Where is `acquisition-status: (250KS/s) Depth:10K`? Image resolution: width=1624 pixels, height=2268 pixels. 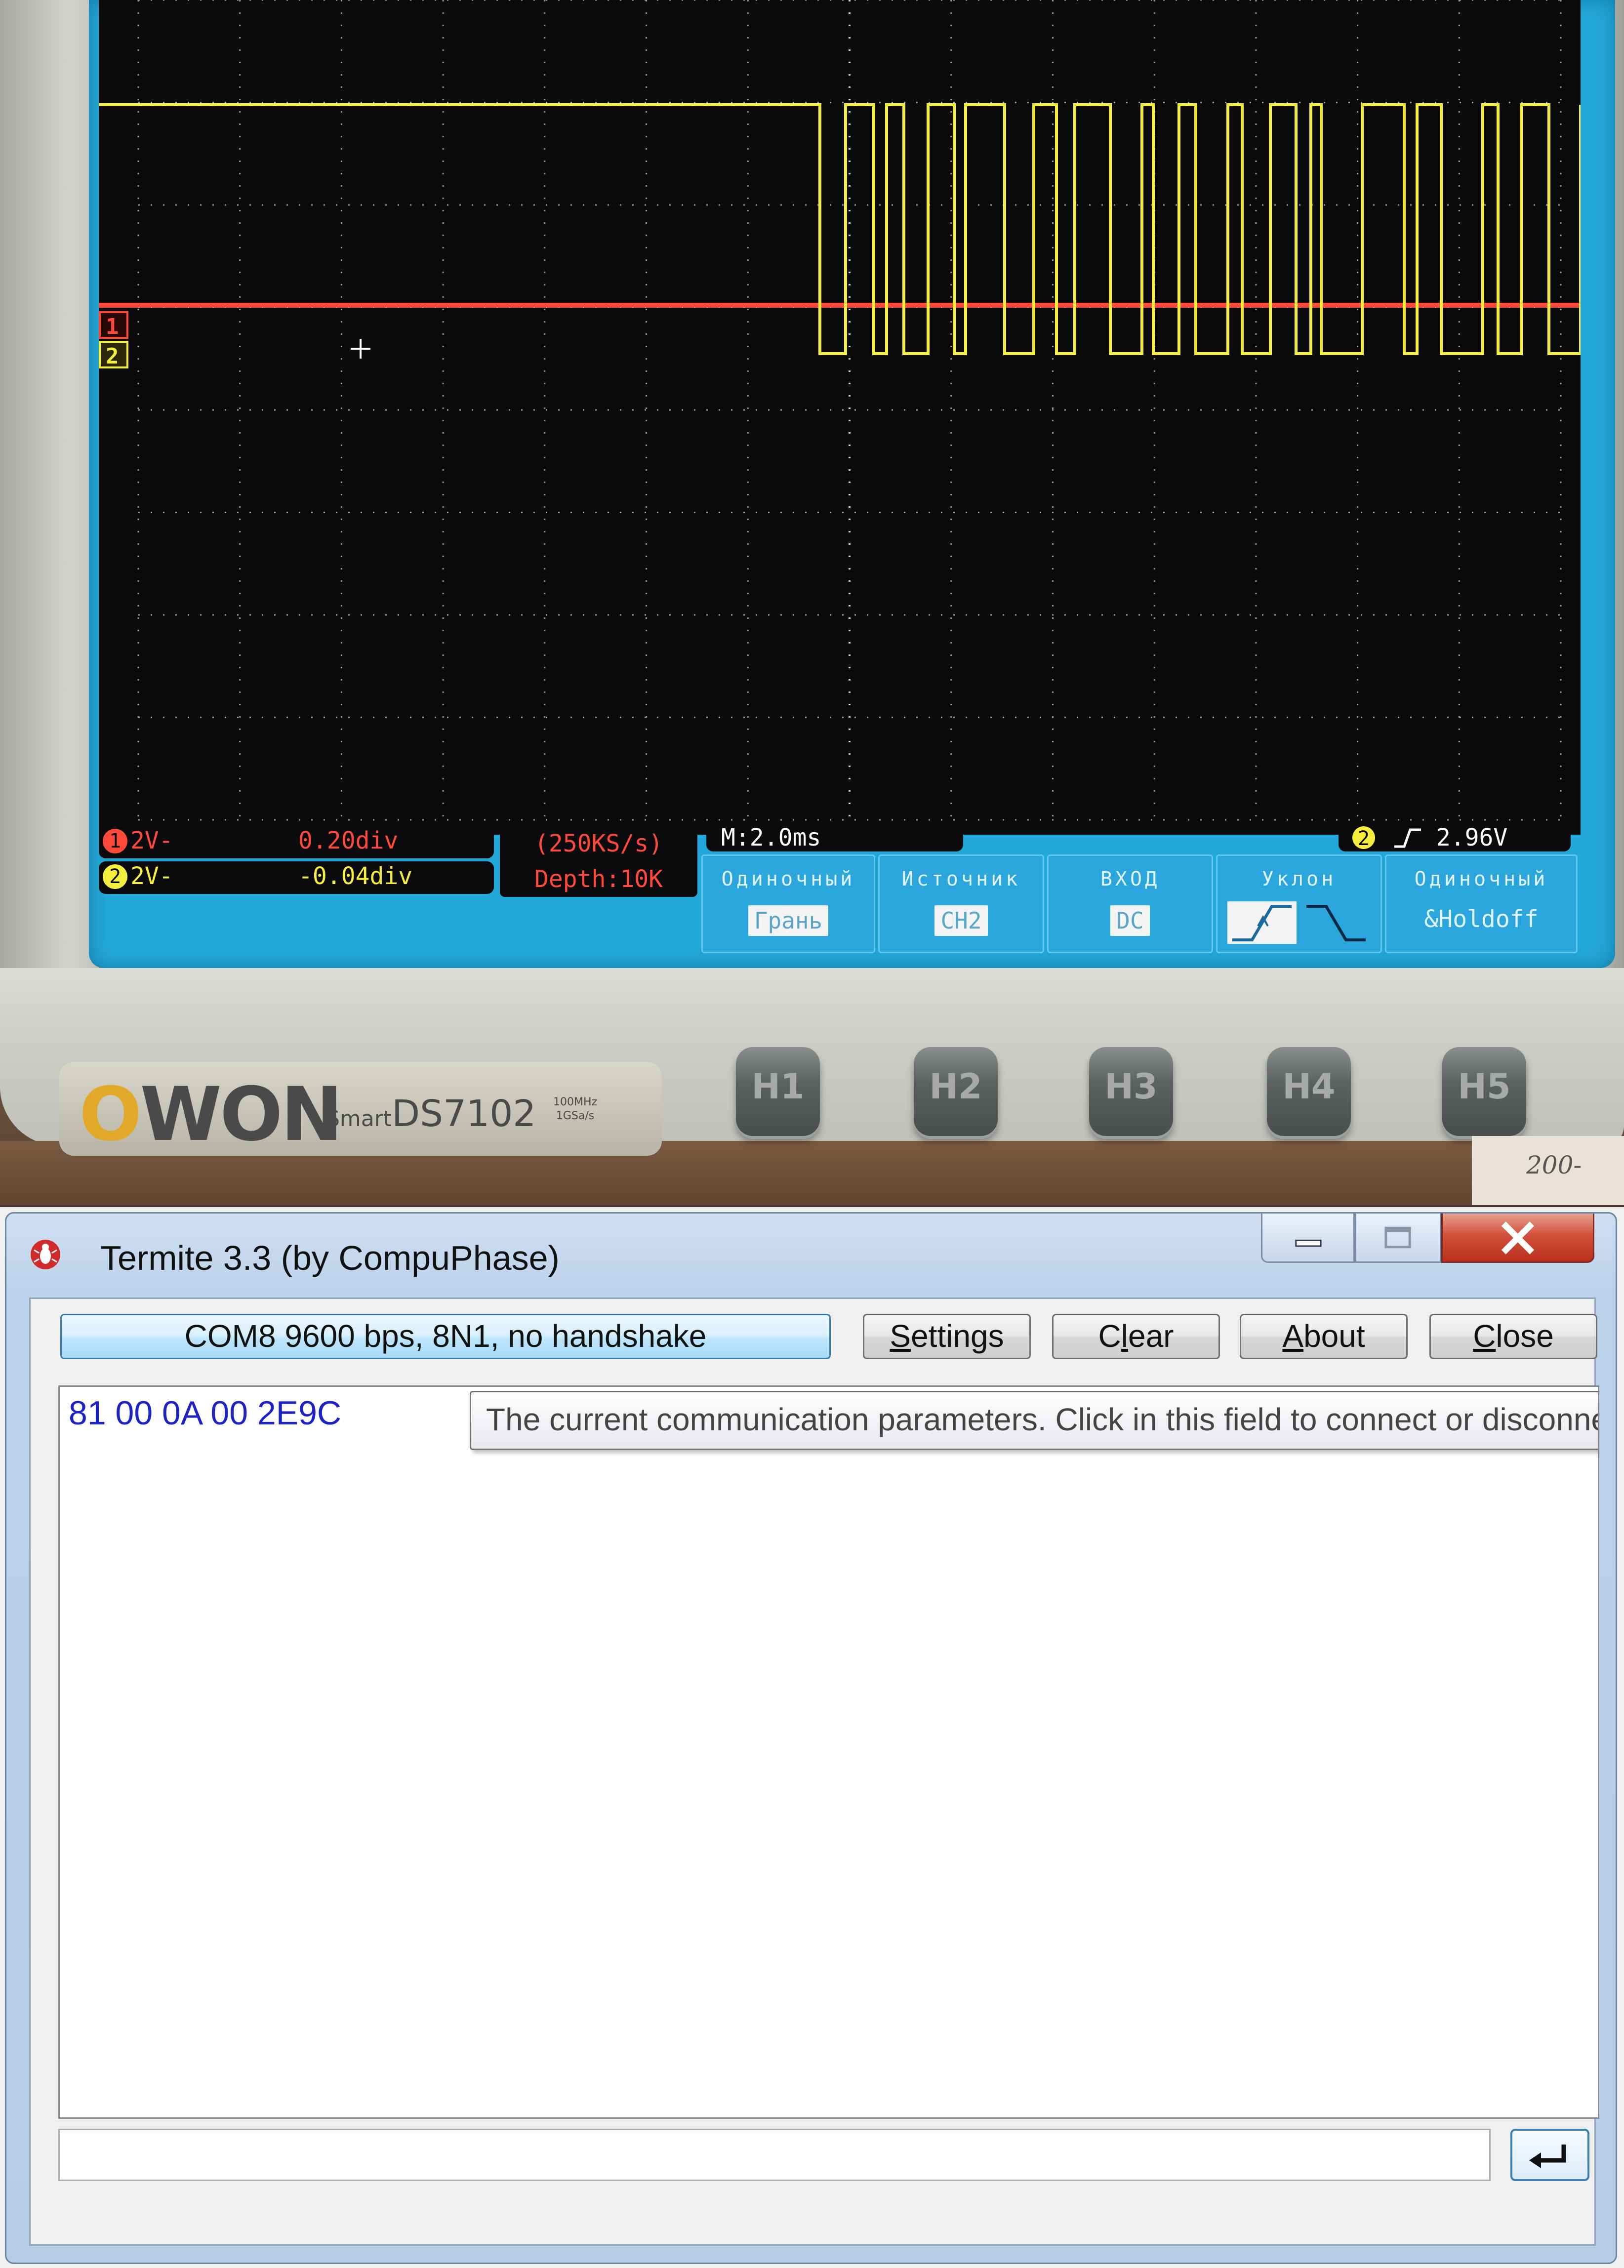 acquisition-status: (250KS/s) Depth:10K is located at coordinates (598, 861).